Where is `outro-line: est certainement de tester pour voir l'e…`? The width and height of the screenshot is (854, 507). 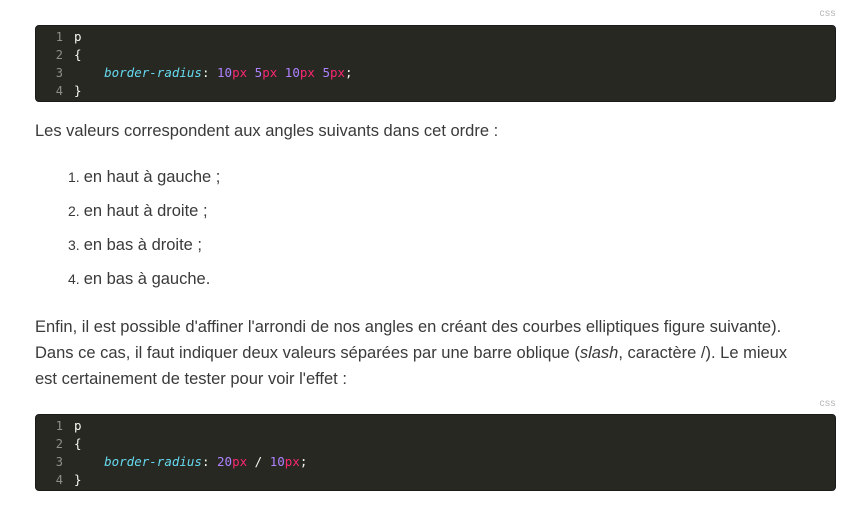
outro-line: est certainement de tester pour voir l'e… is located at coordinates (191, 379).